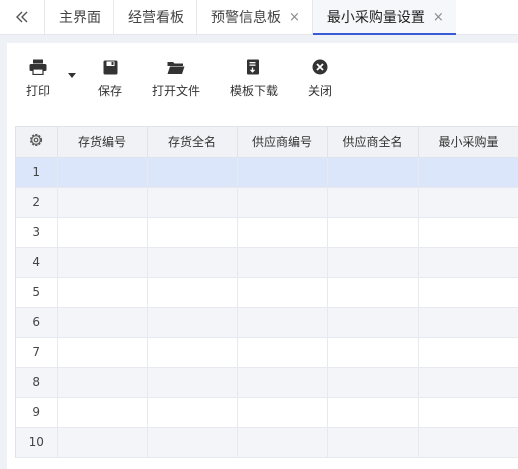  What do you see at coordinates (468, 142) in the screenshot?
I see `column-header: 最小采购量` at bounding box center [468, 142].